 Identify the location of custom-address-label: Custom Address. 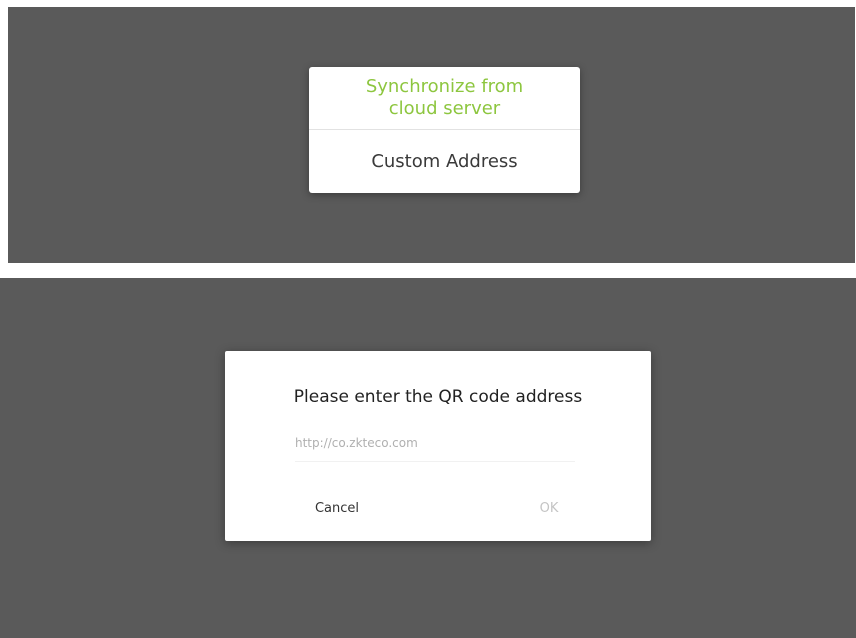
(444, 161).